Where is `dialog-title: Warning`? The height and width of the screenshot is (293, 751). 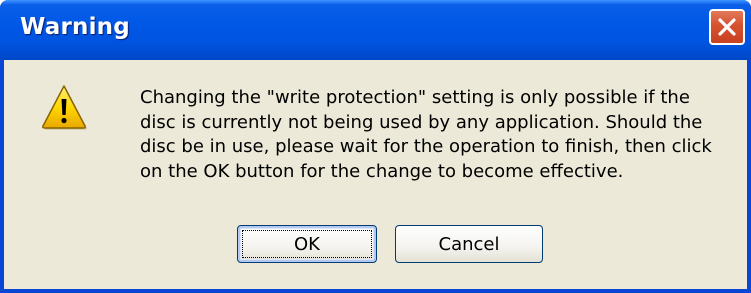
dialog-title: Warning is located at coordinates (75, 27).